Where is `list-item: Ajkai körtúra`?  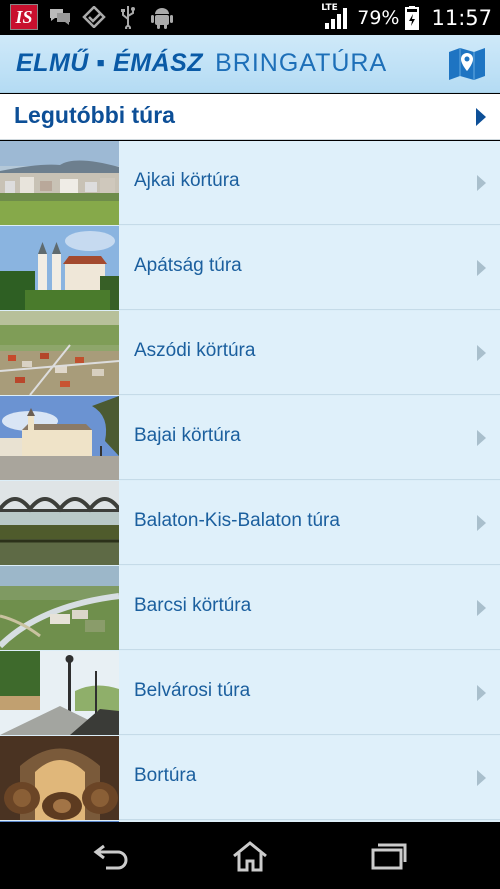 list-item: Ajkai körtúra is located at coordinates (250, 183).